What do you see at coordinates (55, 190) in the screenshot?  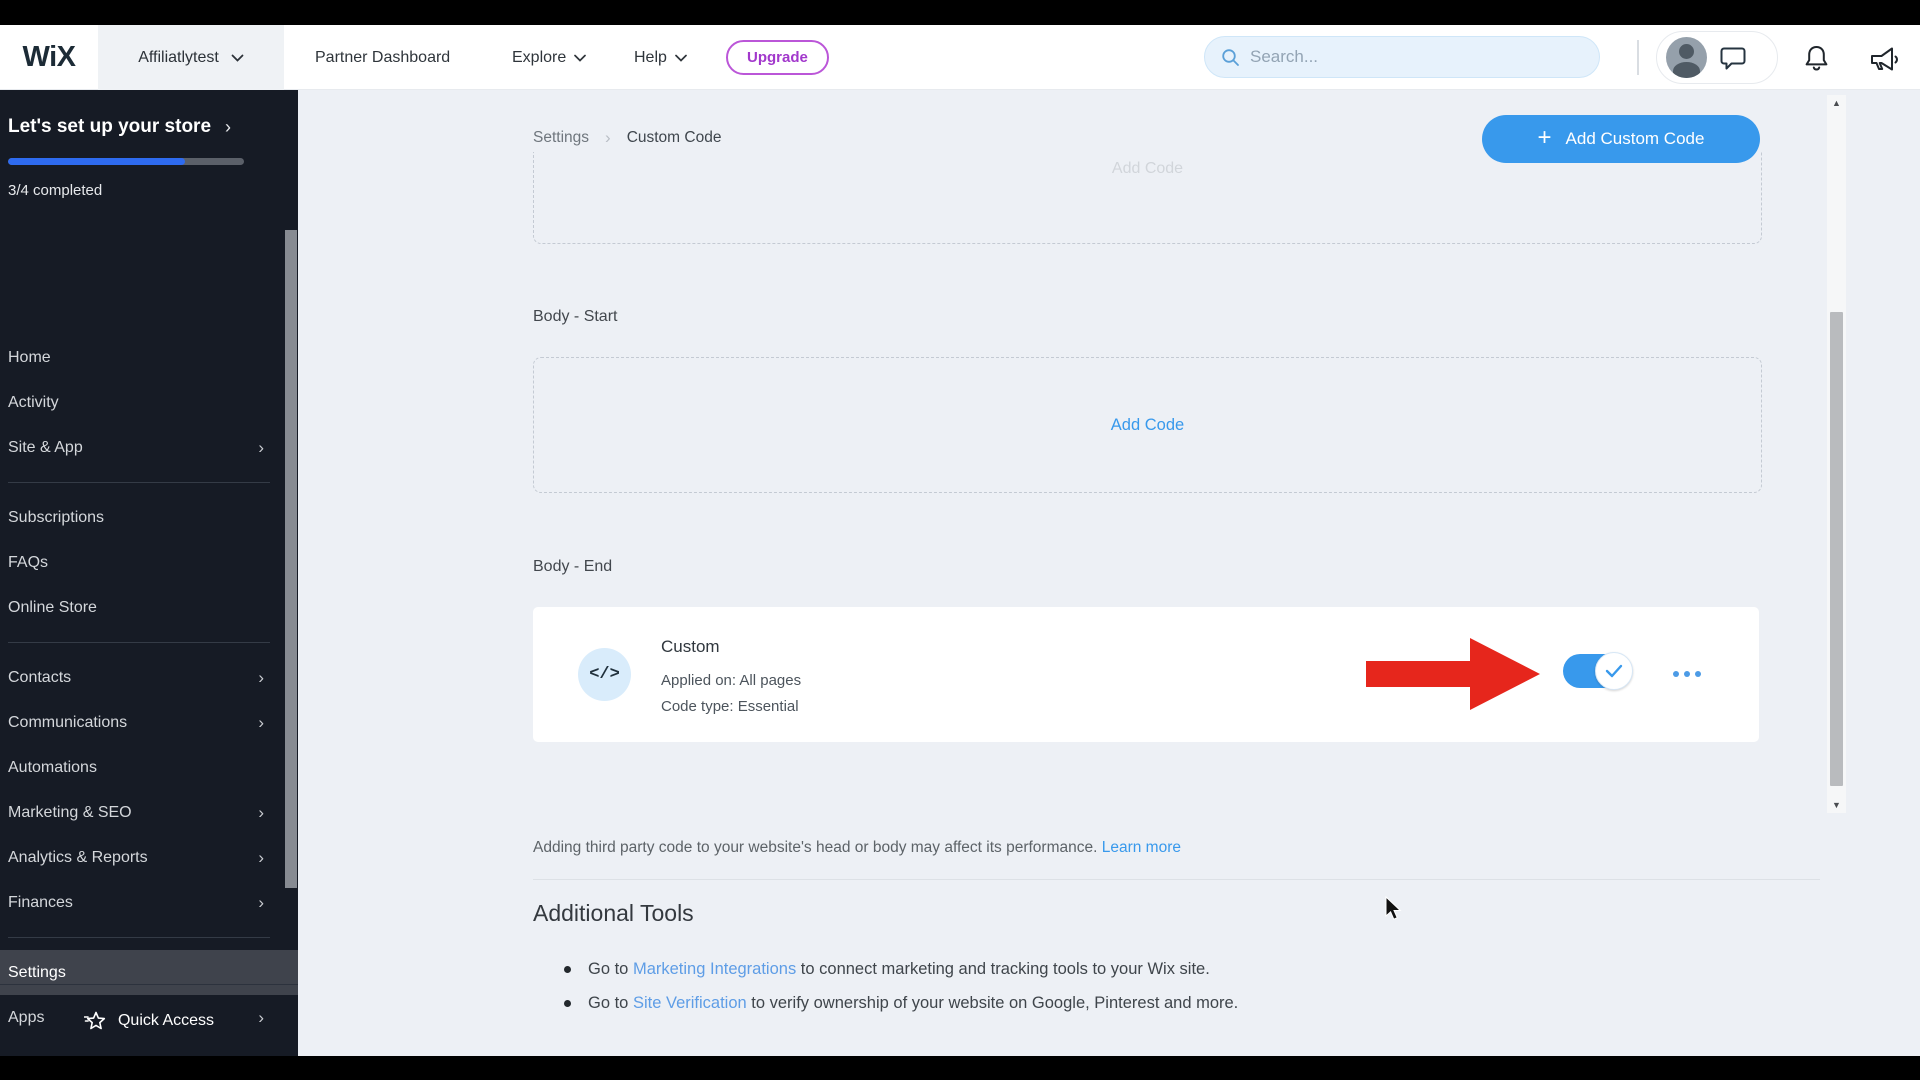 I see `setup-progress-label: 3/4 completed` at bounding box center [55, 190].